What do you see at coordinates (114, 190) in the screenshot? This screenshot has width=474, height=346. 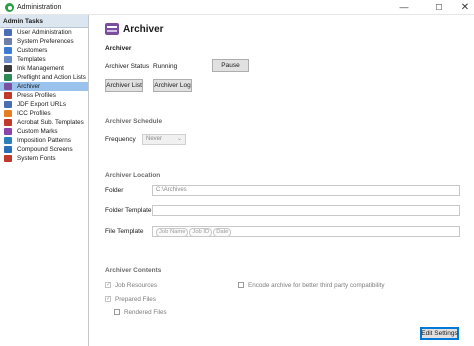 I see `folder-label: Folder` at bounding box center [114, 190].